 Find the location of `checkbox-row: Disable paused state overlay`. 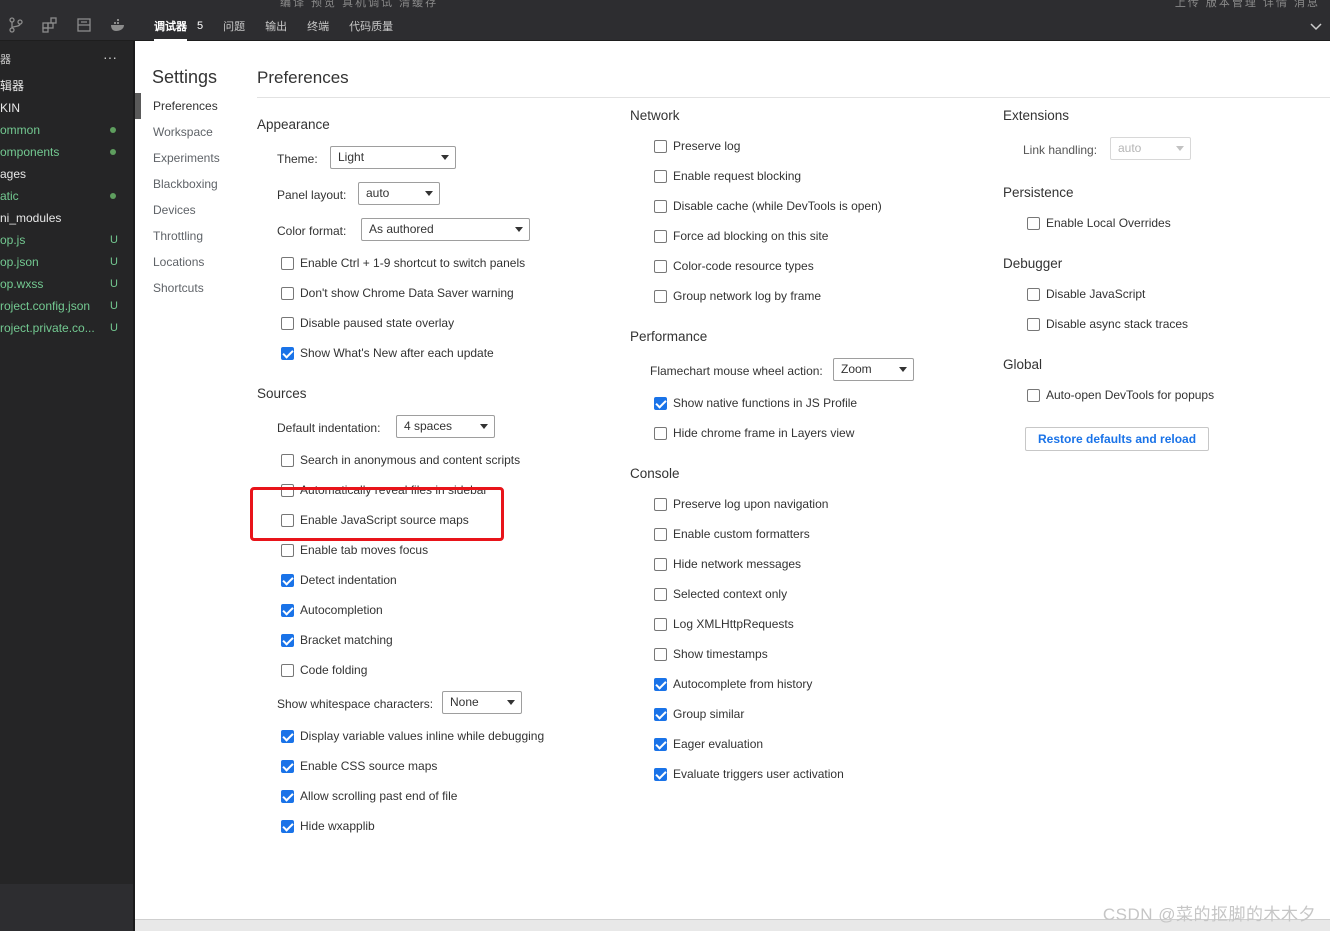

checkbox-row: Disable paused state overlay is located at coordinates (367, 323).